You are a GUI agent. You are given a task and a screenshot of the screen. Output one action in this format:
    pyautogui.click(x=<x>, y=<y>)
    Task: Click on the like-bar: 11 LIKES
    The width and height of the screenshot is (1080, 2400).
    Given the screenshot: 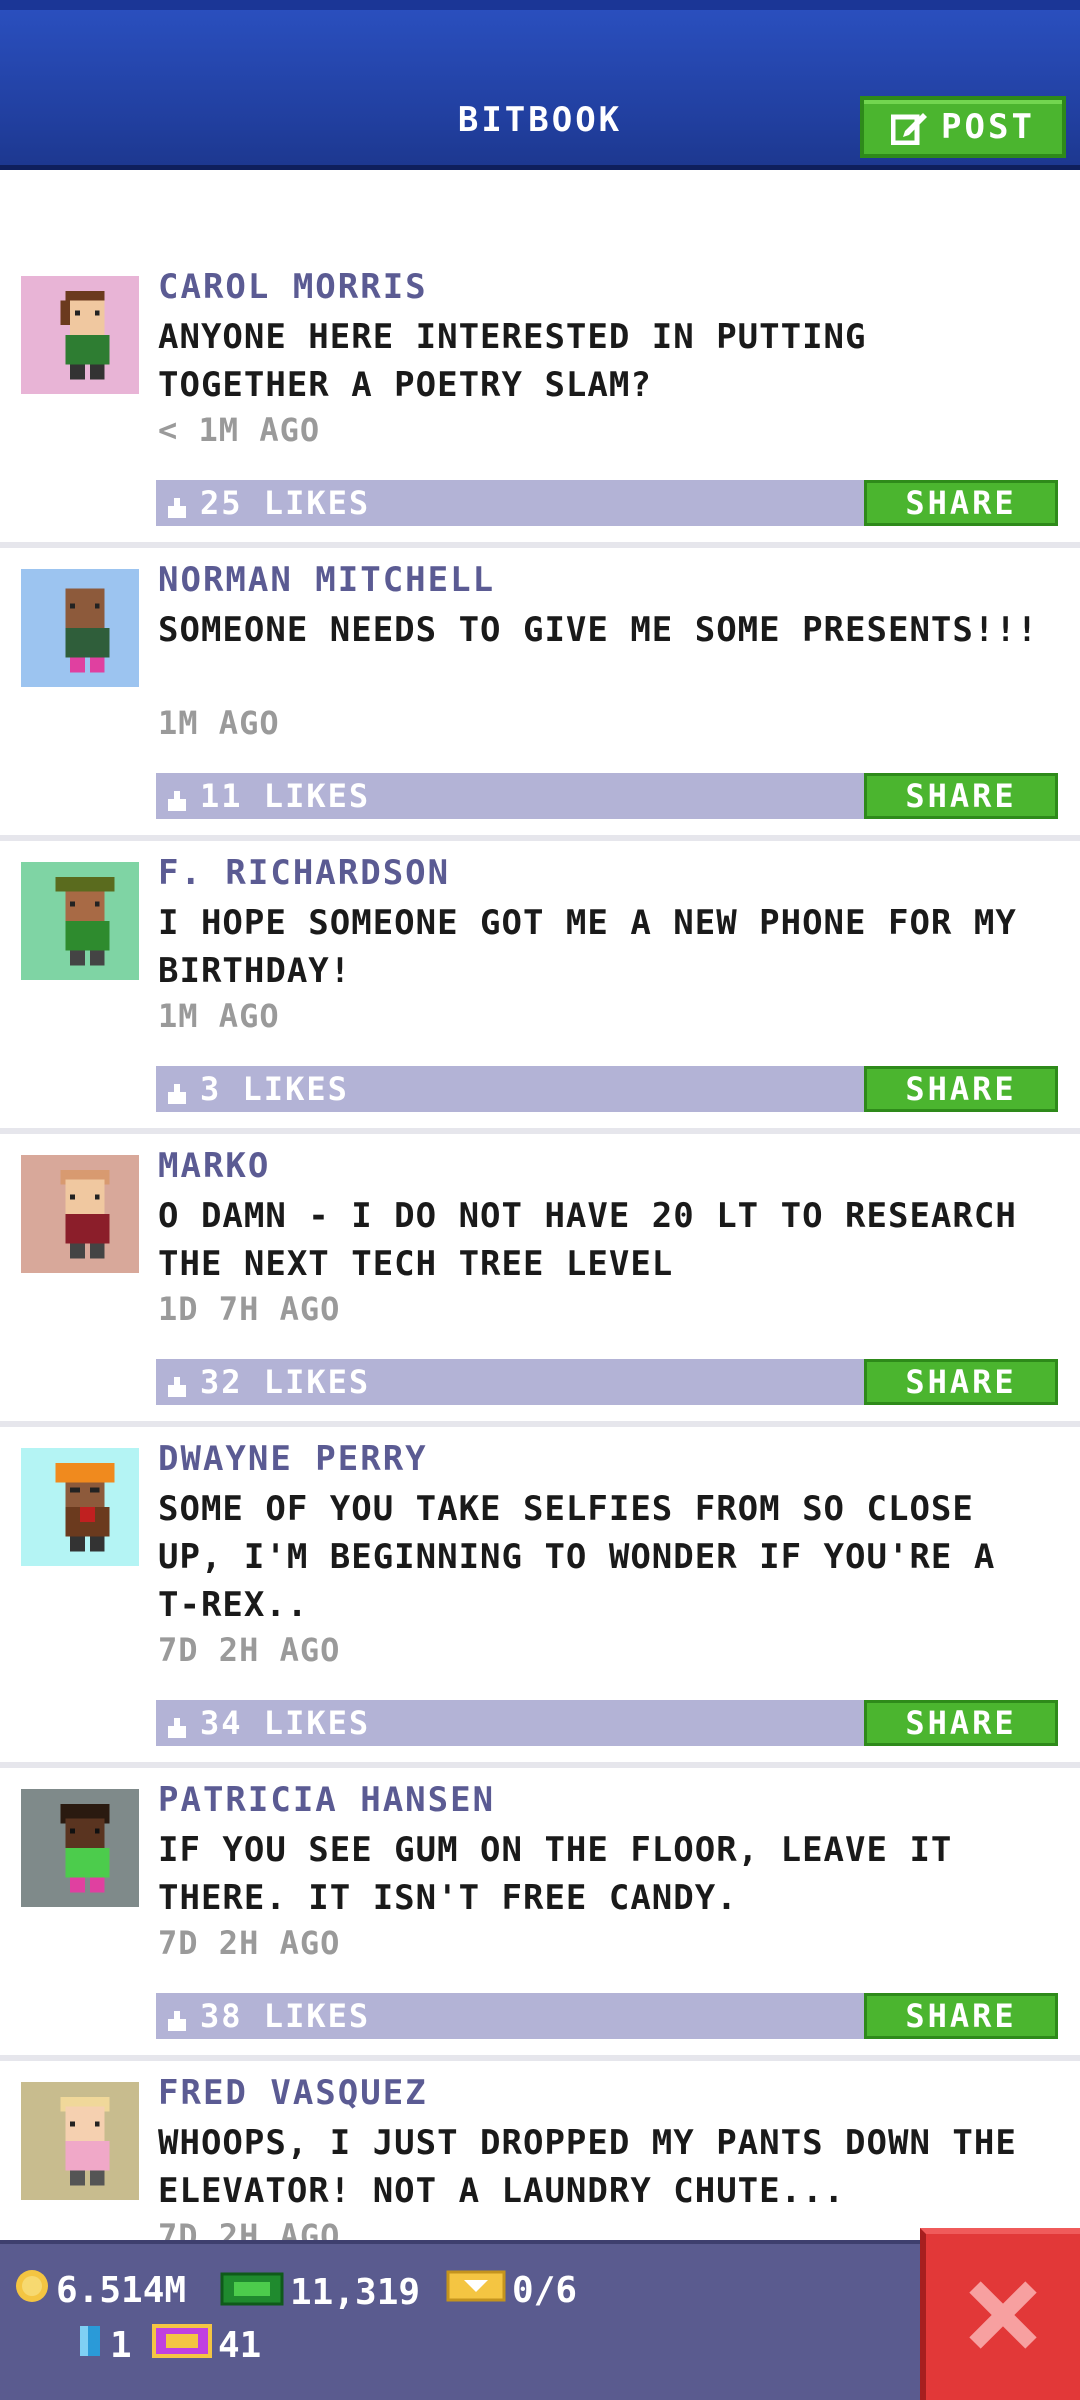 What is the action you would take?
    pyautogui.click(x=510, y=796)
    